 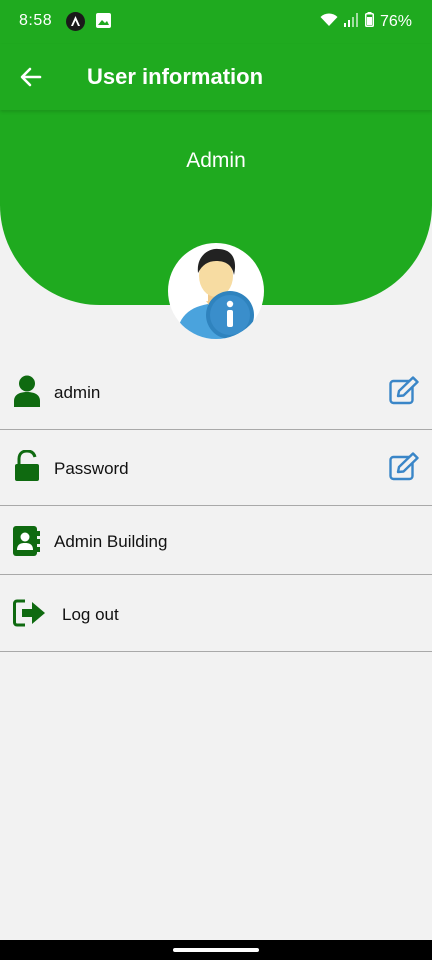 I want to click on app-bar: User information, so click(x=216, y=77).